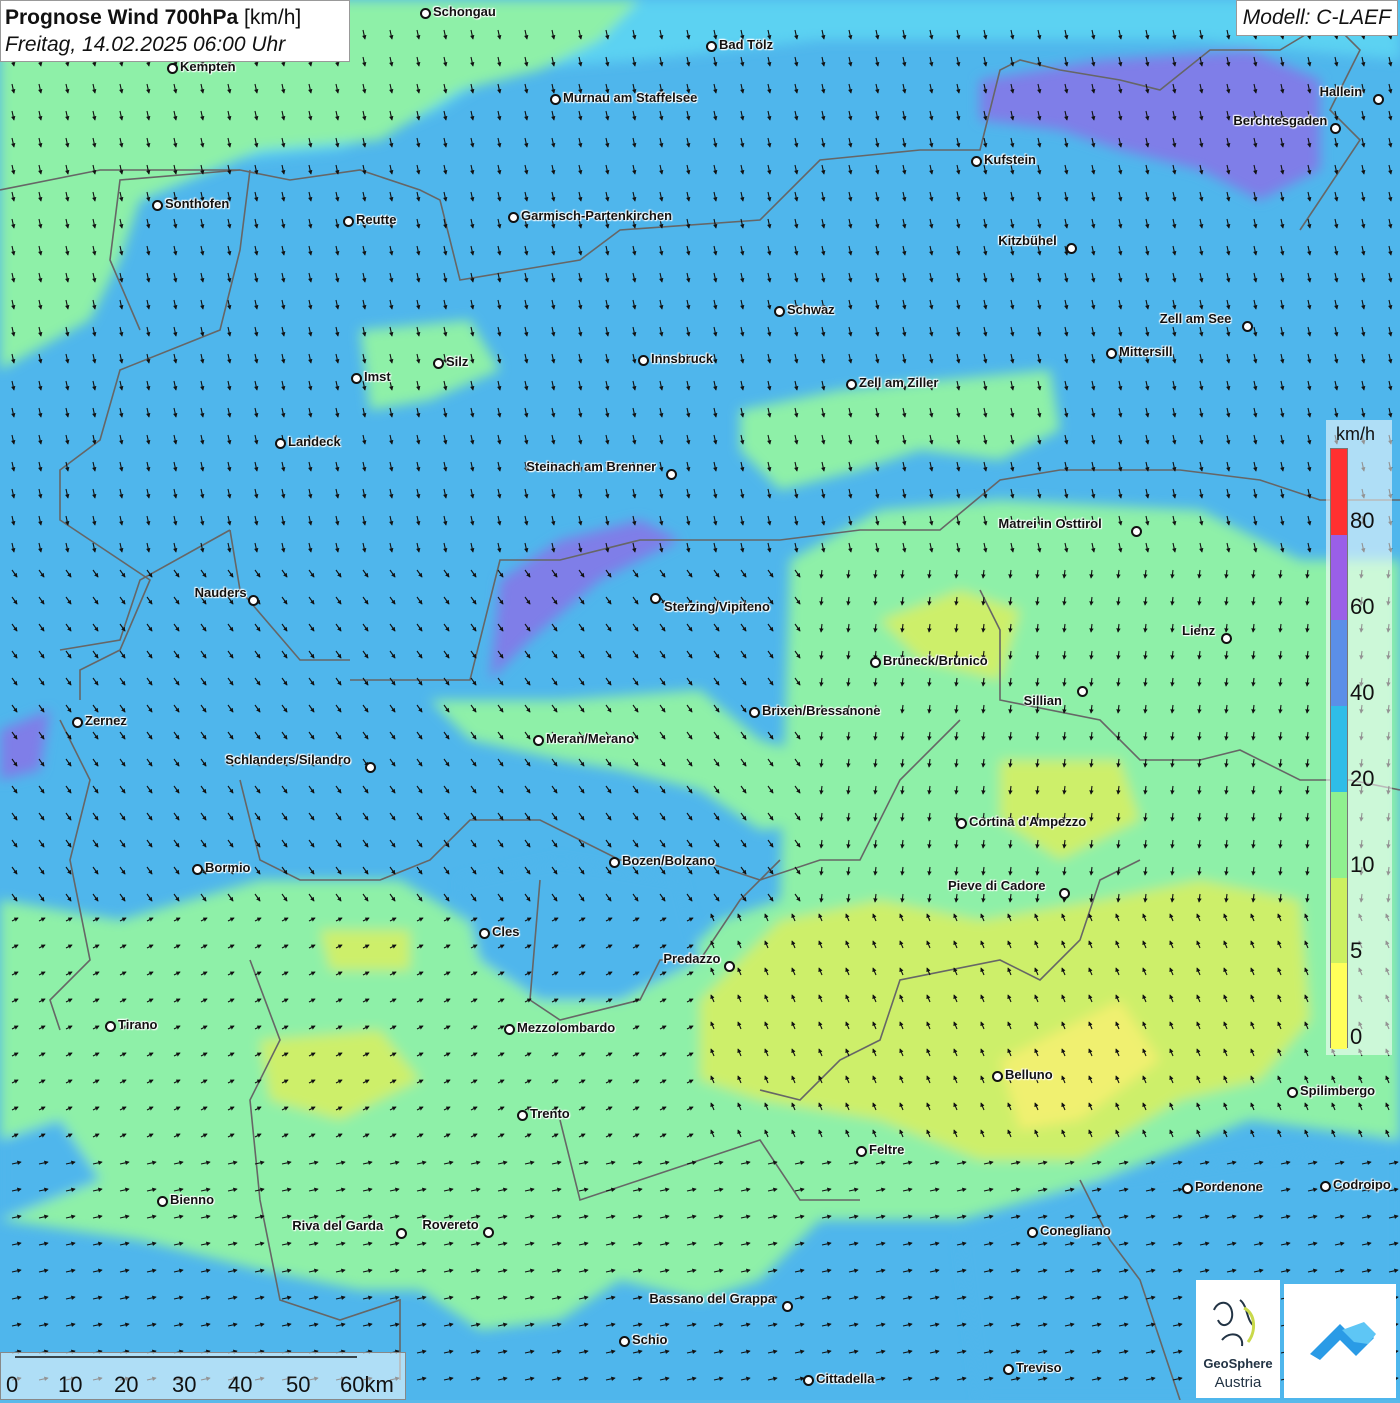 The height and width of the screenshot is (1403, 1400). What do you see at coordinates (338, 1225) in the screenshot?
I see `city-label: Riva del Garda` at bounding box center [338, 1225].